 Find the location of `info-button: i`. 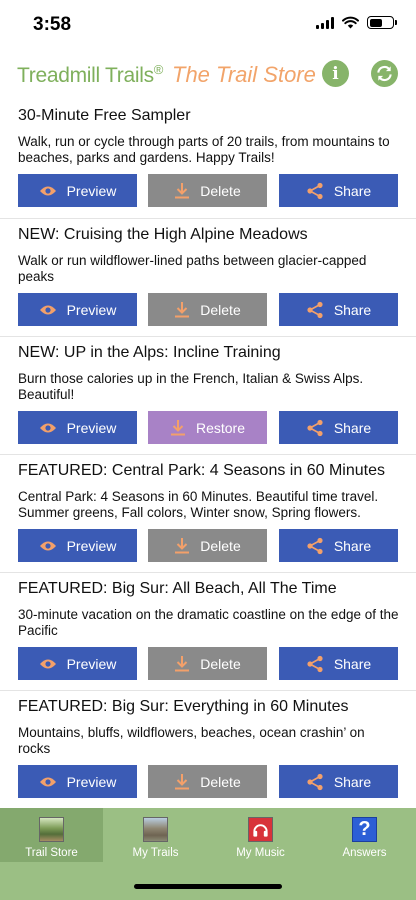

info-button: i is located at coordinates (335, 73).